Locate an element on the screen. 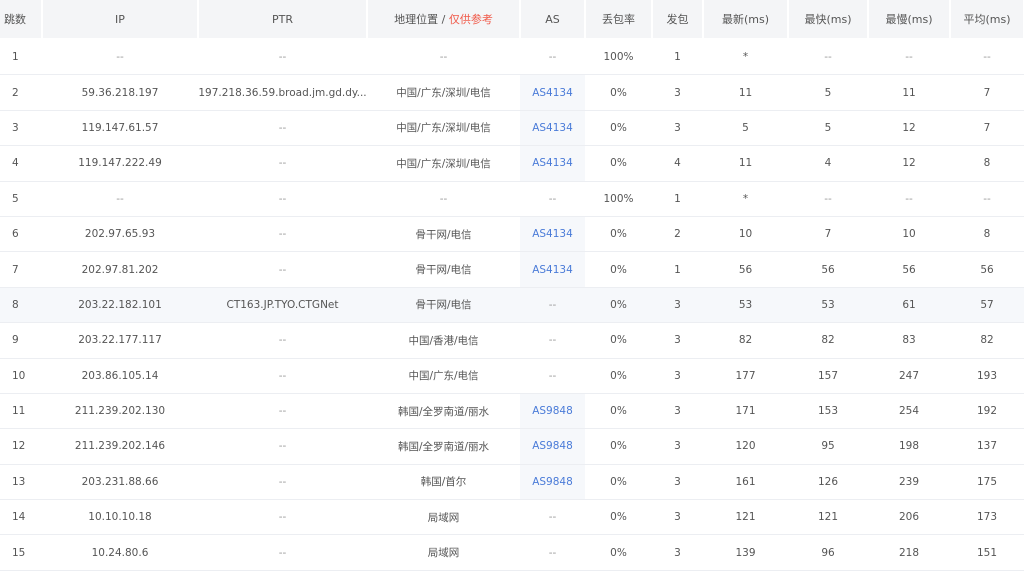 The height and width of the screenshot is (573, 1024). cell-last: 10 is located at coordinates (745, 234).